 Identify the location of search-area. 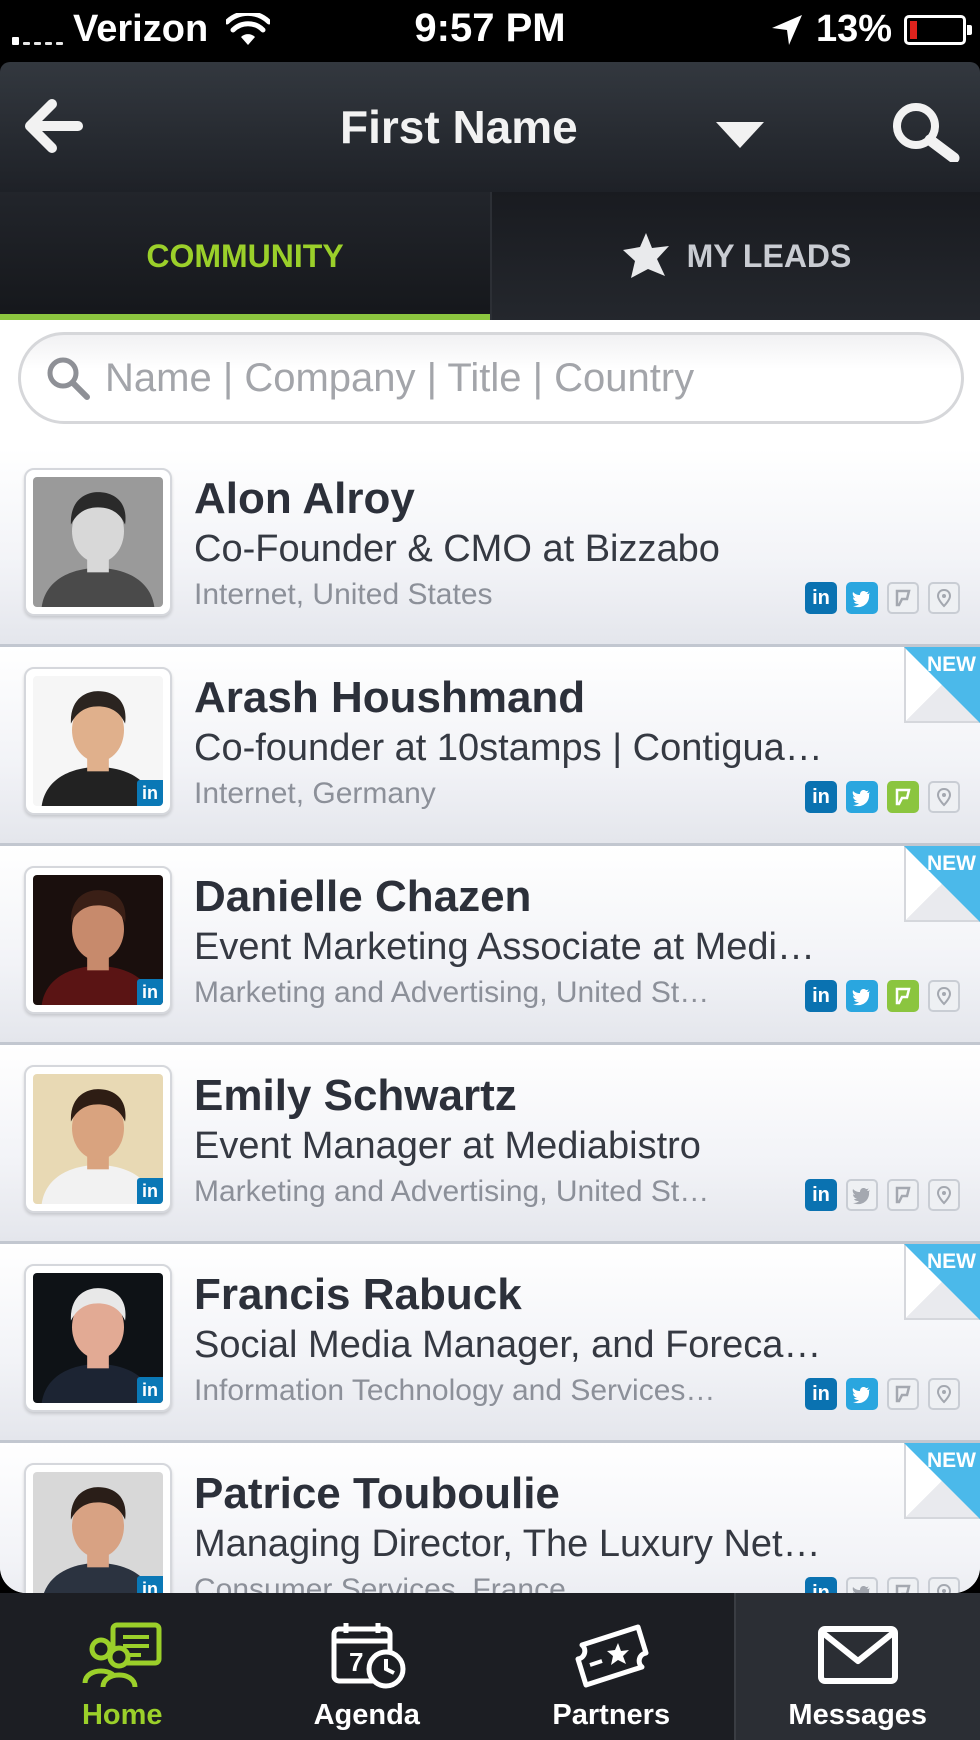
(490, 384).